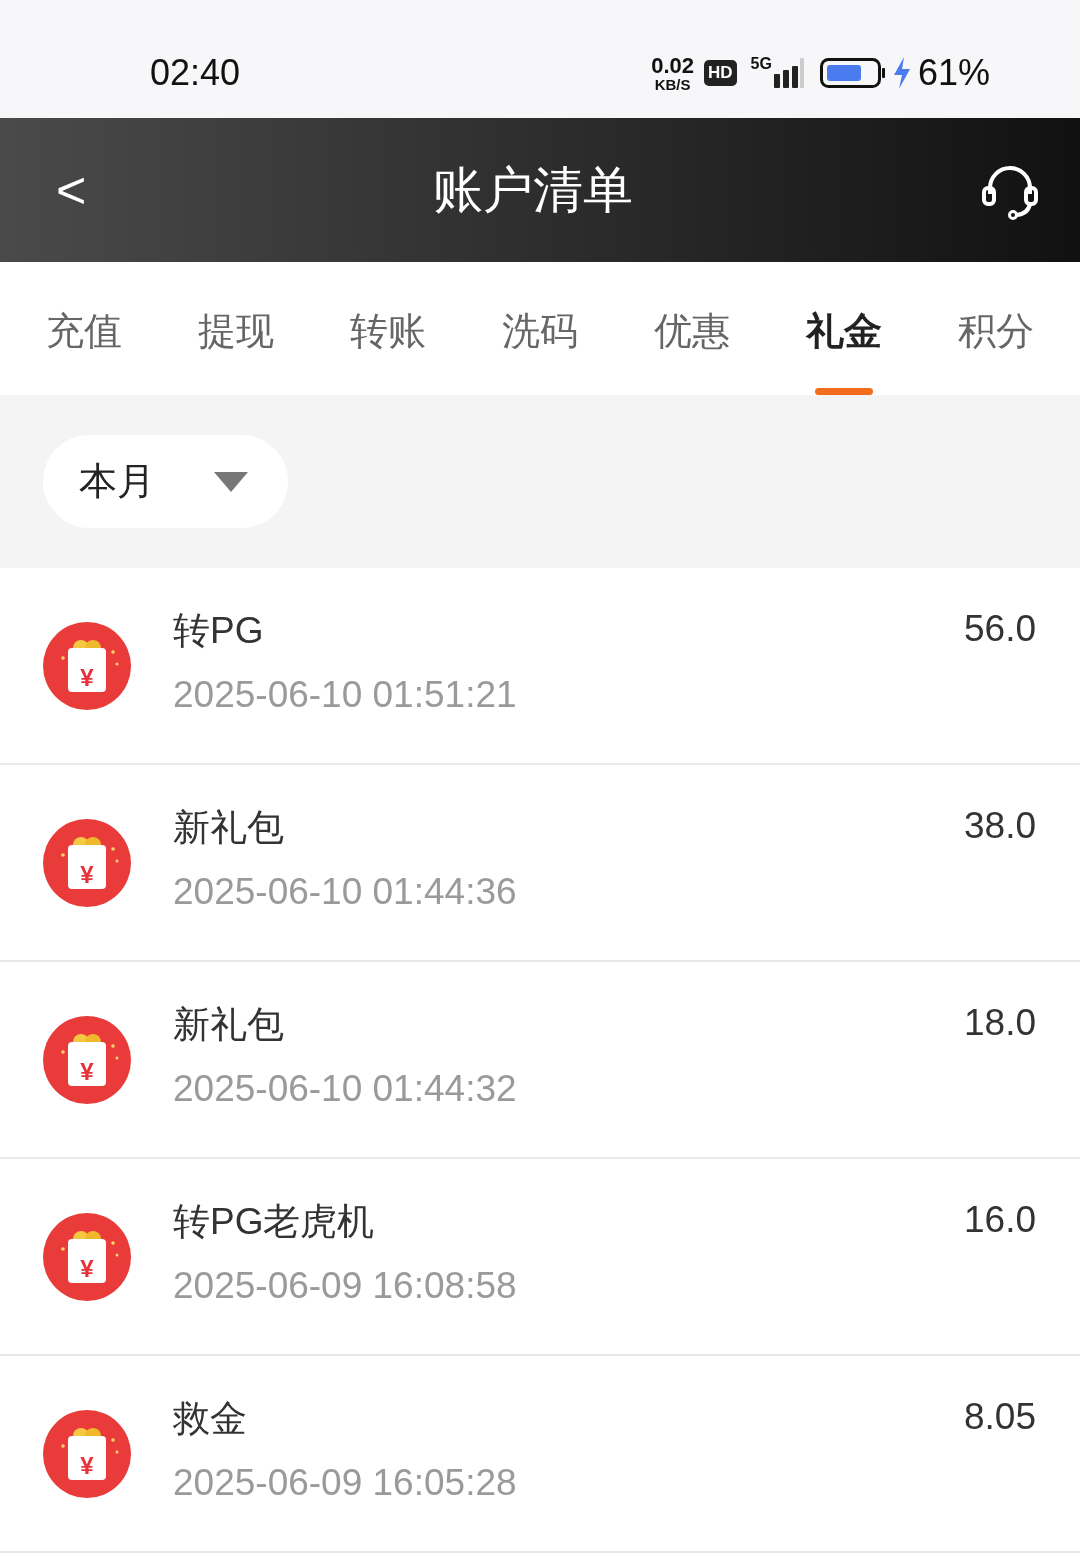 Image resolution: width=1080 pixels, height=1557 pixels. I want to click on back-button: <, so click(71, 190).